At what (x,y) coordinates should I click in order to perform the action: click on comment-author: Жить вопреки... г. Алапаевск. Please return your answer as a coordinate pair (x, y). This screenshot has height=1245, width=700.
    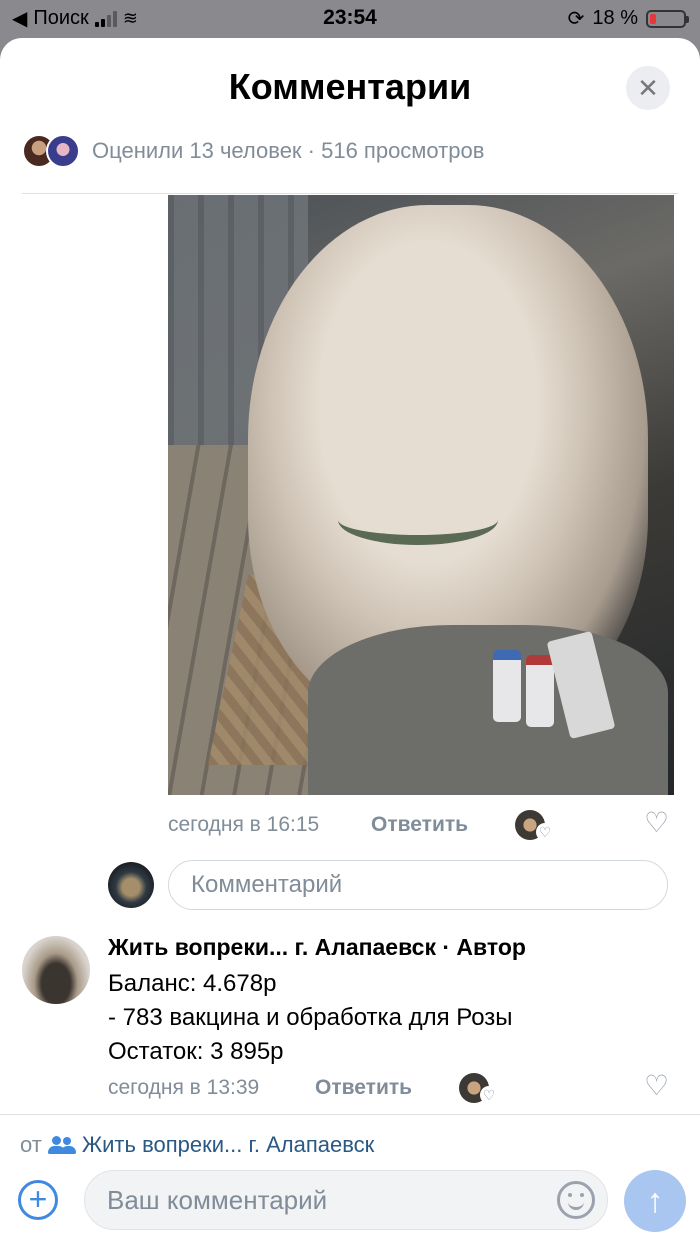
    Looking at the image, I should click on (272, 947).